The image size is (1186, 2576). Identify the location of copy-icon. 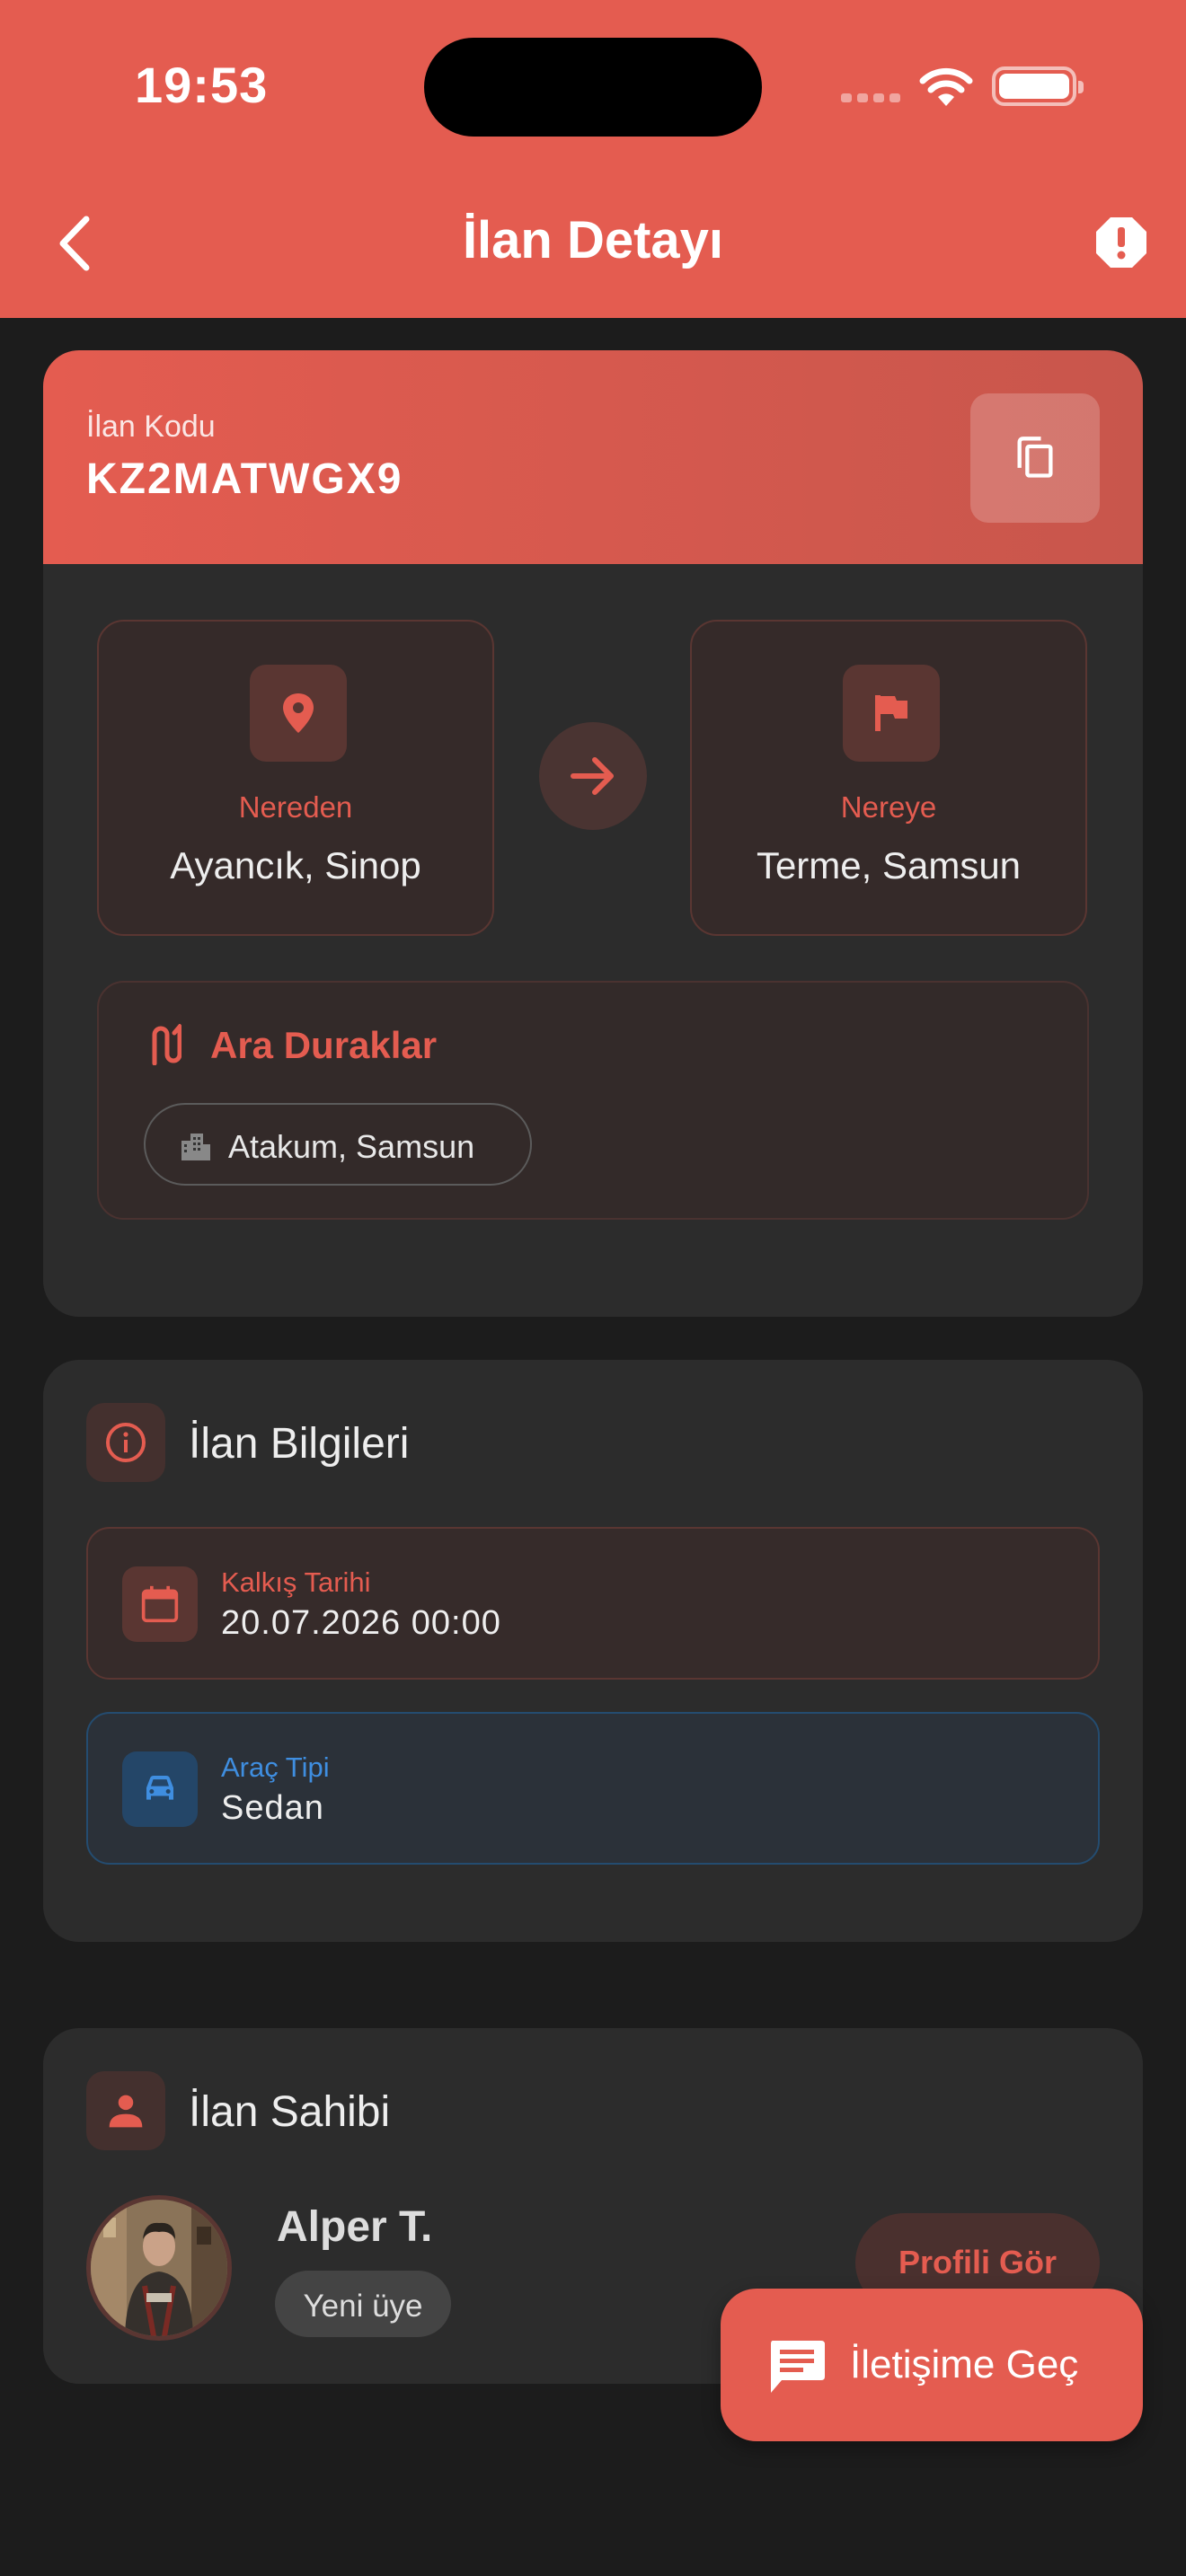
(1035, 457).